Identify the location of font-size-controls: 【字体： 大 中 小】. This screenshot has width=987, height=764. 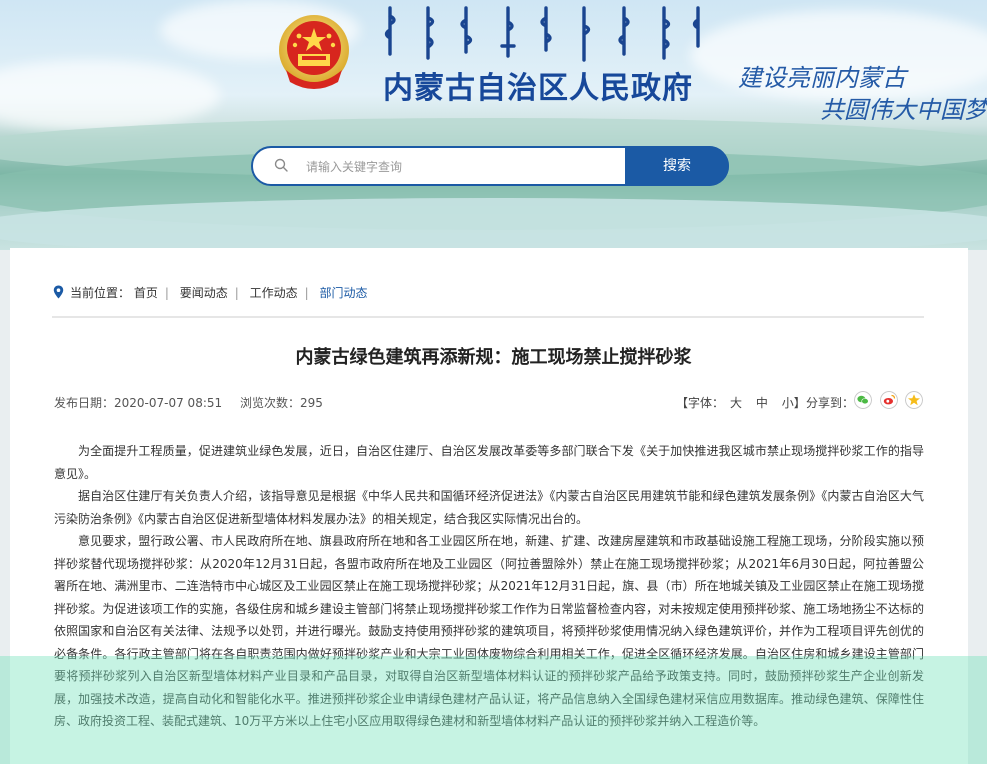
(741, 402).